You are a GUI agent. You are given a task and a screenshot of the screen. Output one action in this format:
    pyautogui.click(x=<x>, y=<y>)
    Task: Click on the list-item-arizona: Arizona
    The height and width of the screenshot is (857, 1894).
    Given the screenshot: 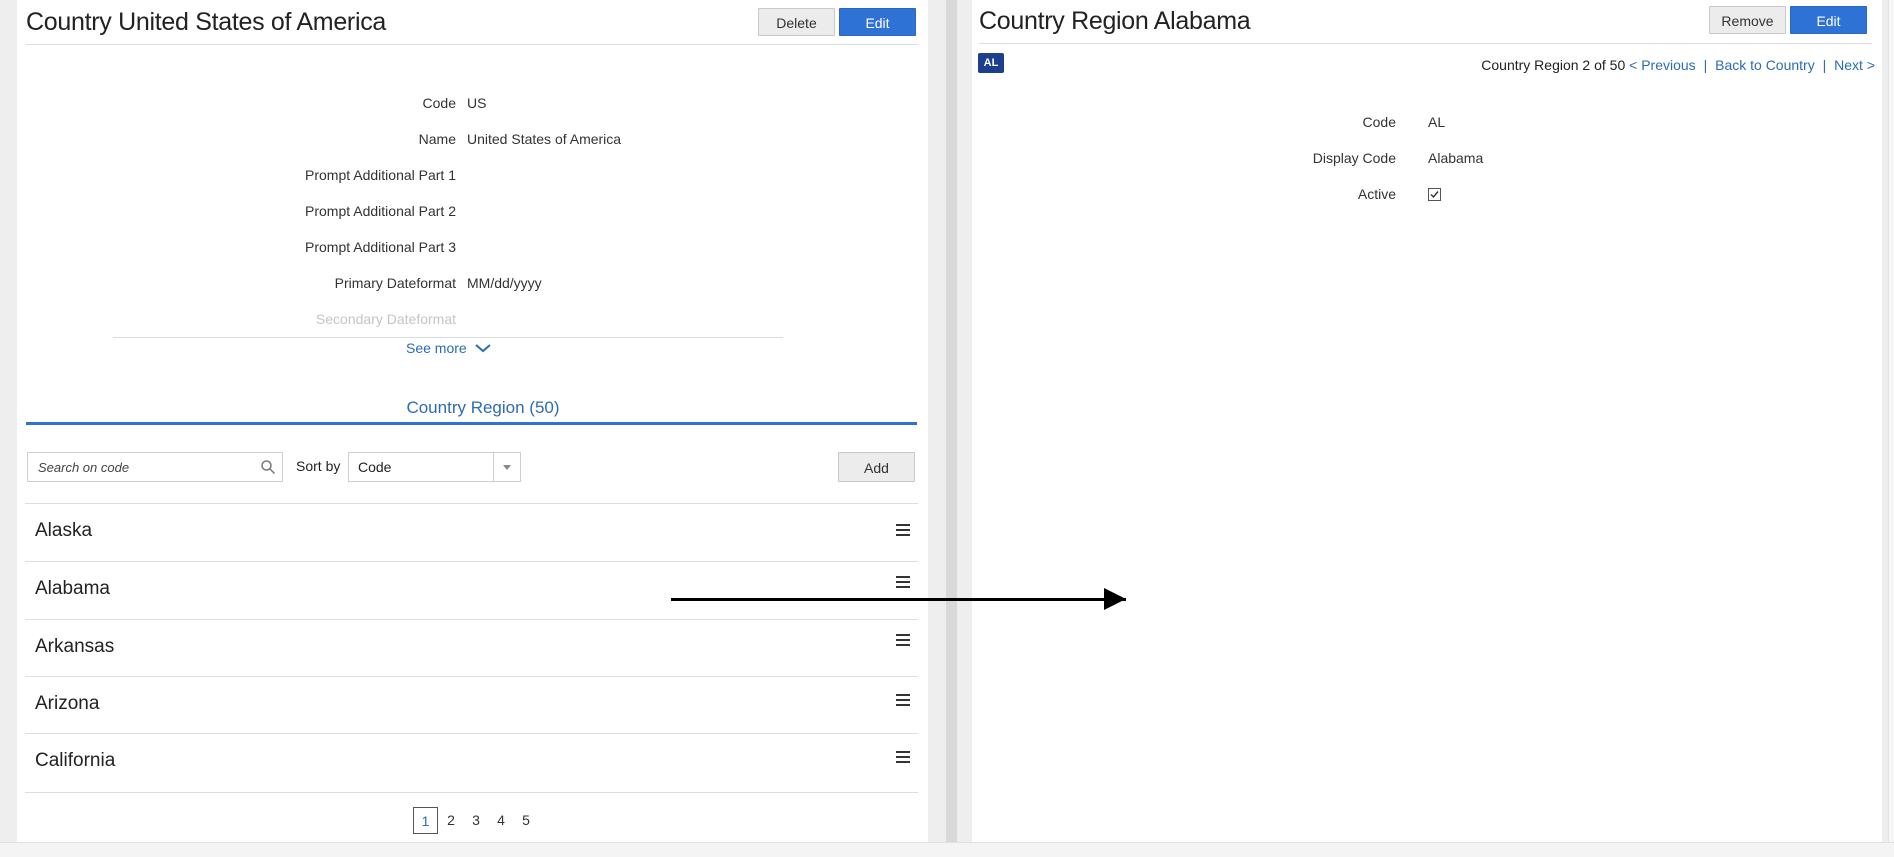 What is the action you would take?
    pyautogui.click(x=471, y=705)
    